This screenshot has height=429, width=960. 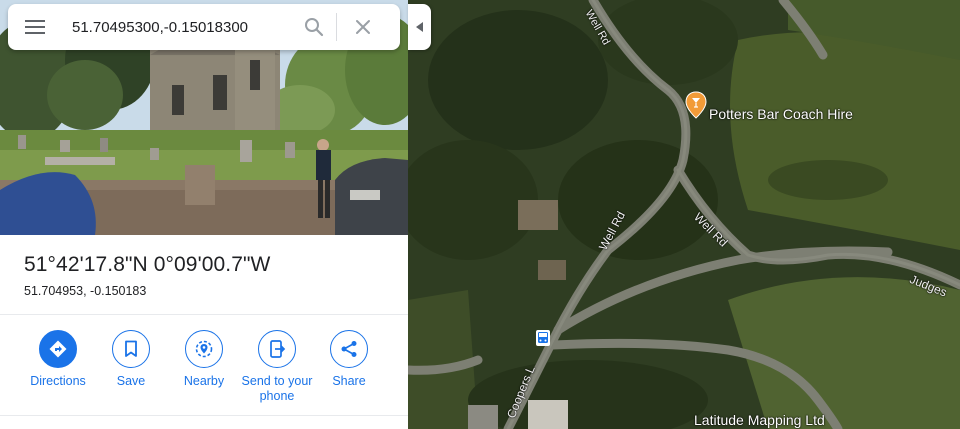 I want to click on decimal-coordinates: 51.704953, -0.150183, so click(x=85, y=291).